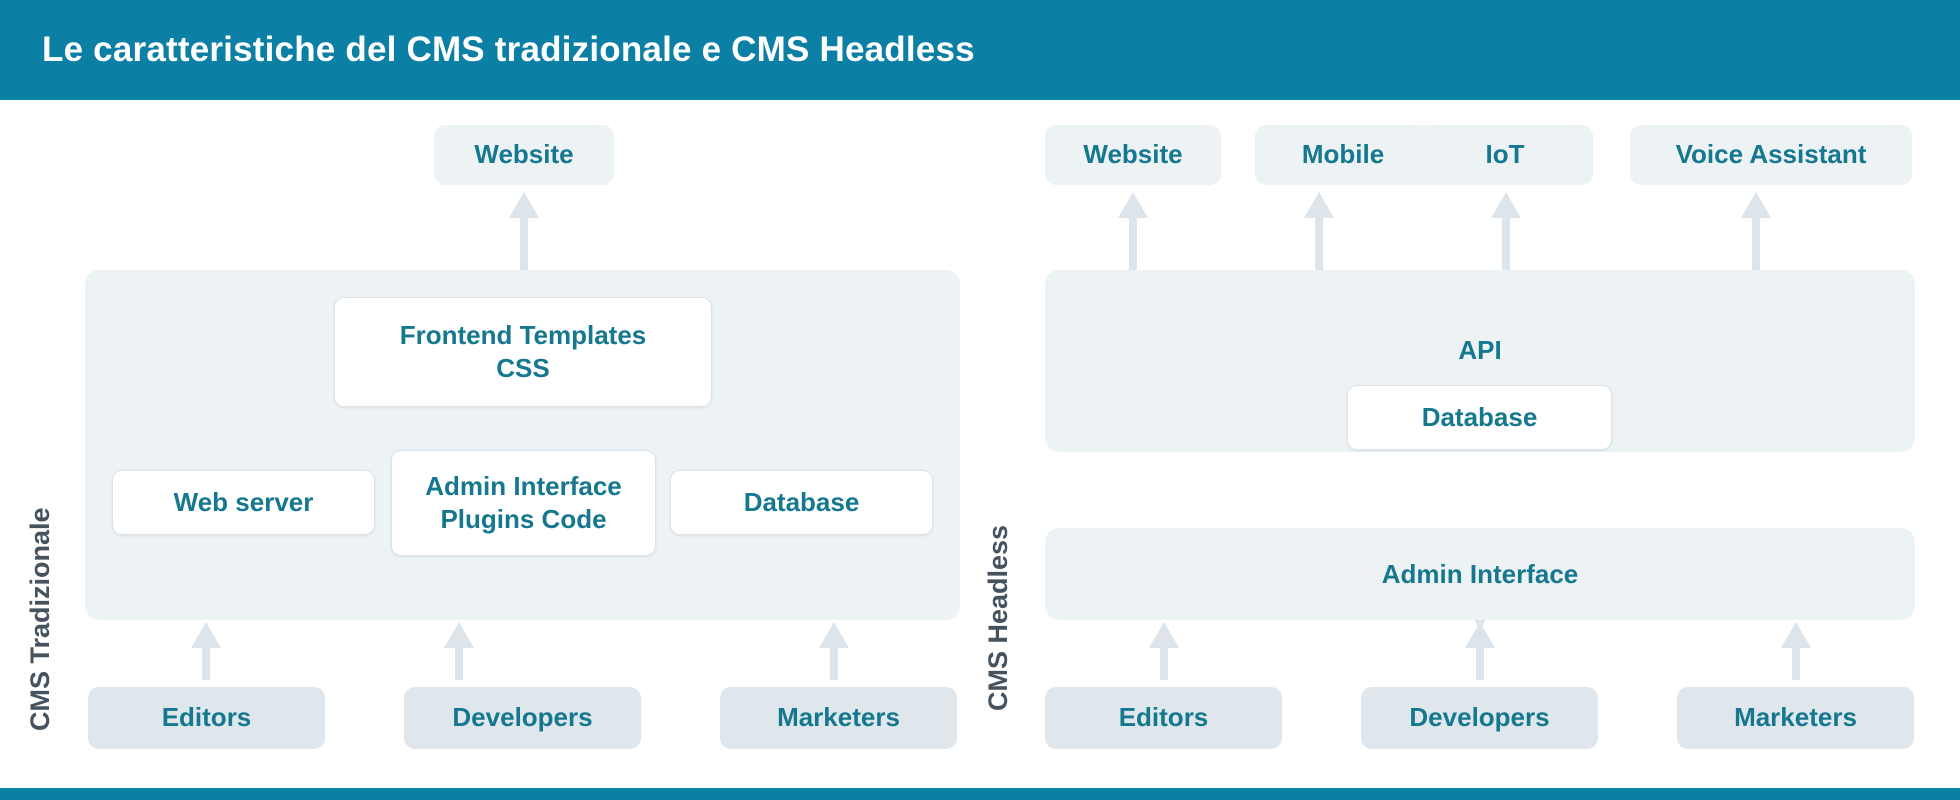 The image size is (1960, 800). I want to click on arrow-frontend-to-website, so click(524, 231).